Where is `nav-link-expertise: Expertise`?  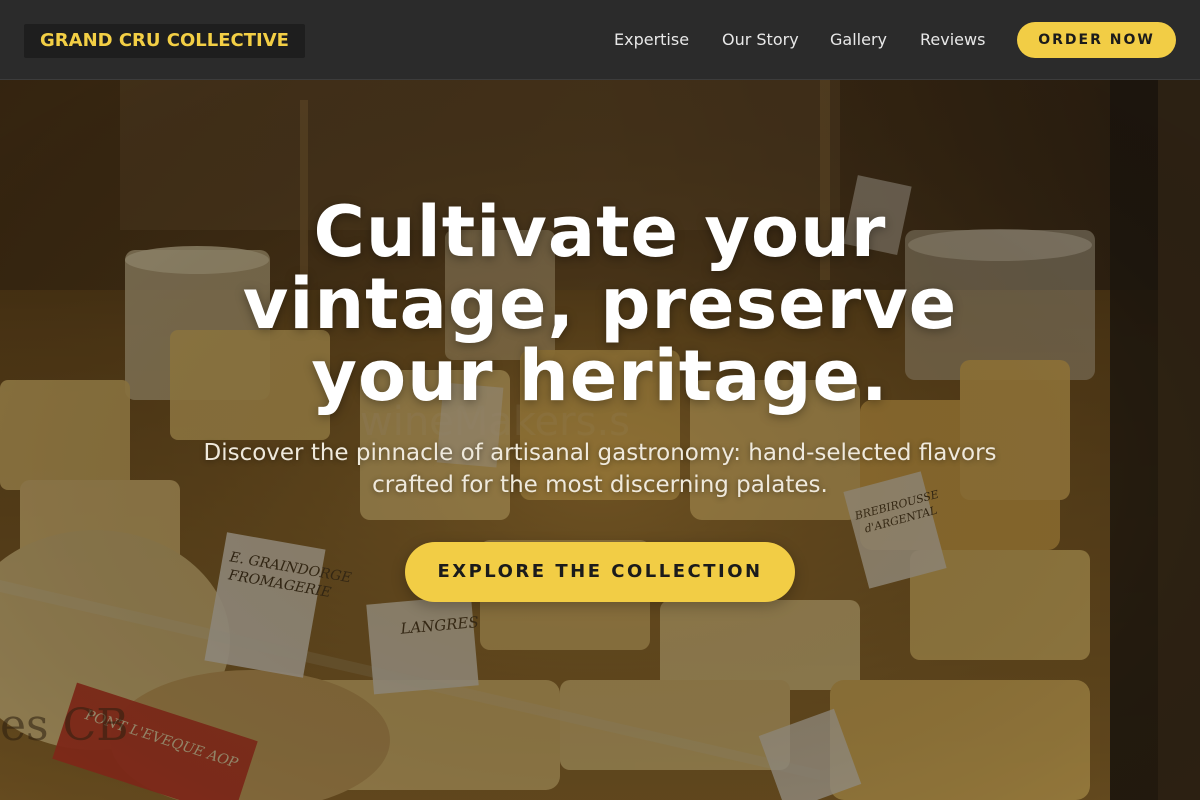
nav-link-expertise: Expertise is located at coordinates (651, 40).